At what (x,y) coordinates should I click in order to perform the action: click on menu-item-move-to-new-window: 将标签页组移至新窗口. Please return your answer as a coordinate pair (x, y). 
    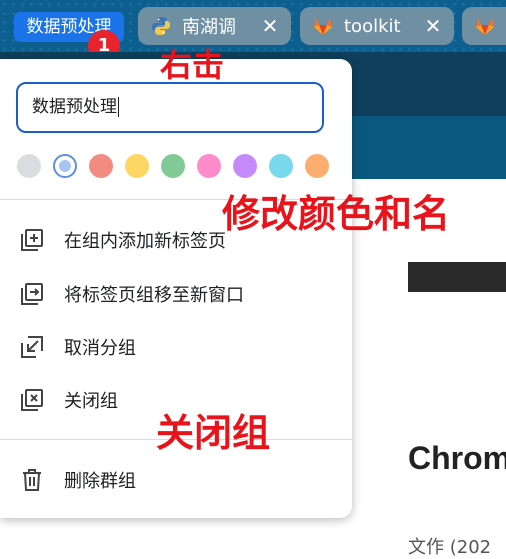
    Looking at the image, I should click on (176, 294).